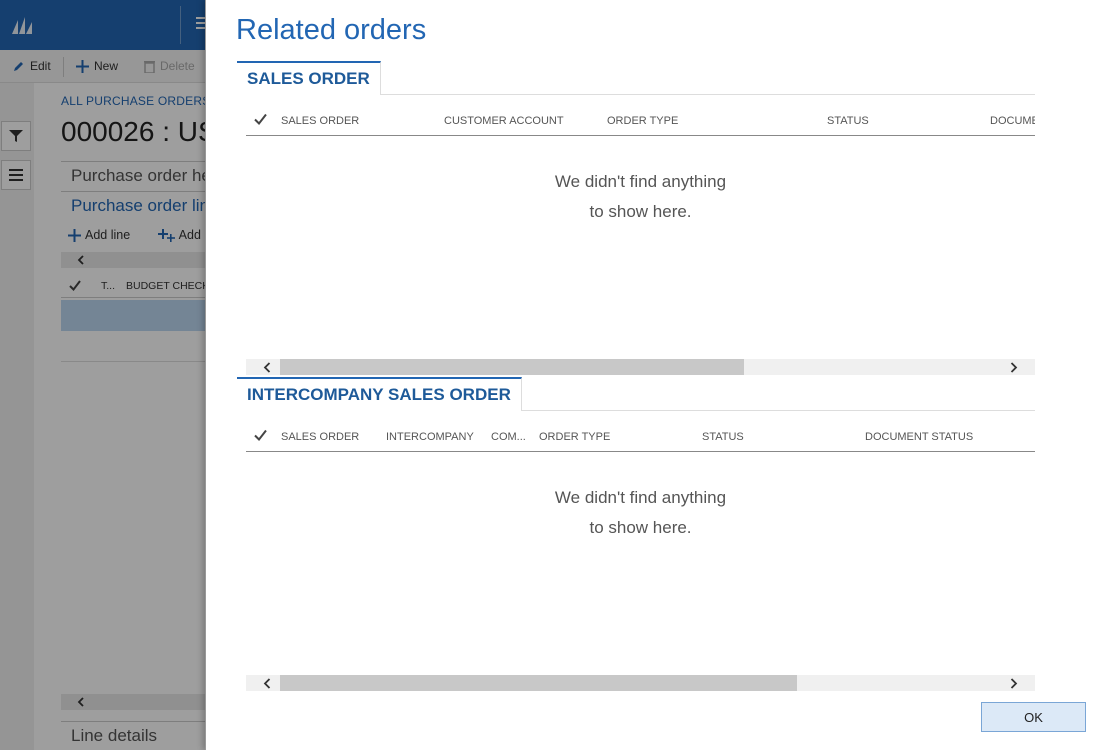 This screenshot has height=750, width=1114. I want to click on sales-order-empty-message: We didn't find anything to show here., so click(640, 197).